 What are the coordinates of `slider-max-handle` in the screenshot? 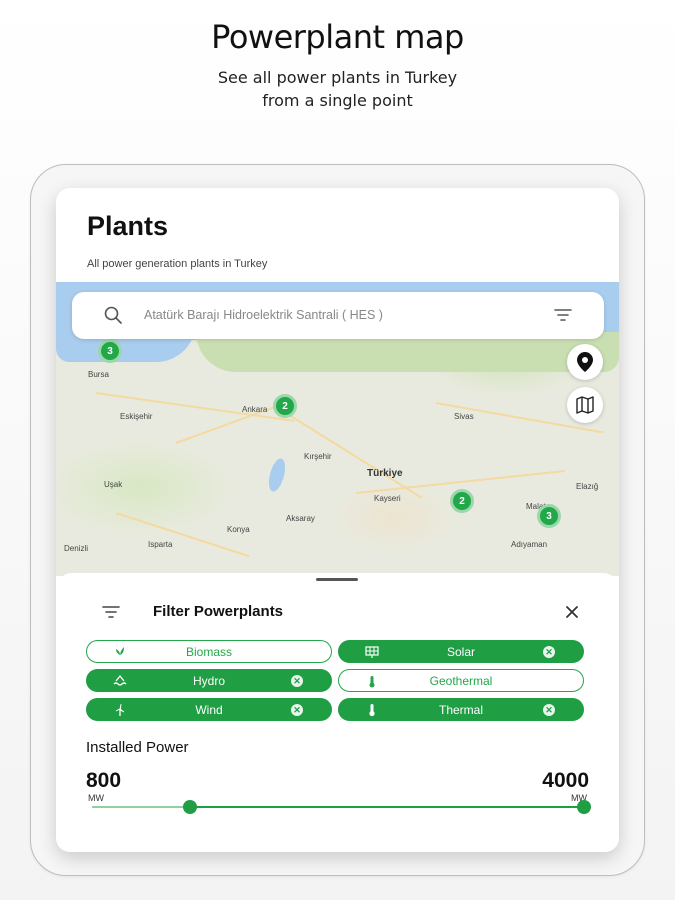 It's located at (584, 807).